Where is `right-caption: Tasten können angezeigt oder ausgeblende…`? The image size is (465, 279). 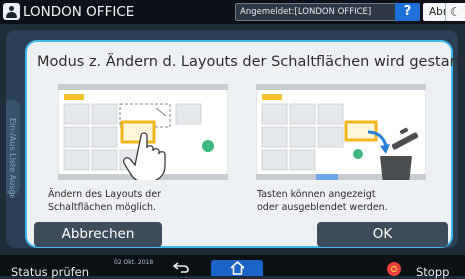
right-caption: Tasten können angezeigt oder ausgeblende… is located at coordinates (352, 201).